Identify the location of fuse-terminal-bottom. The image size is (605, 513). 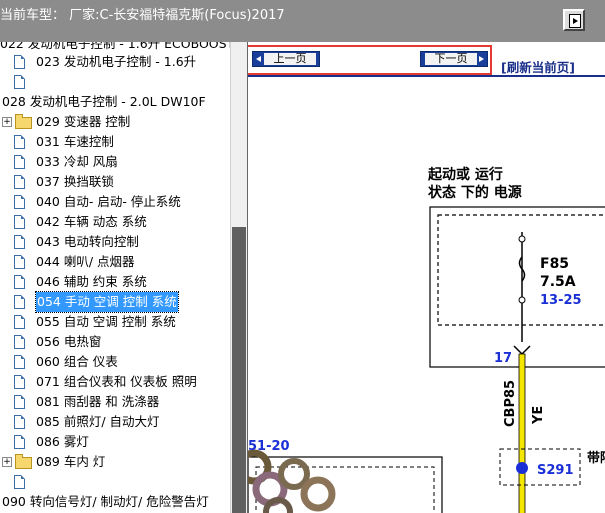
(522, 300).